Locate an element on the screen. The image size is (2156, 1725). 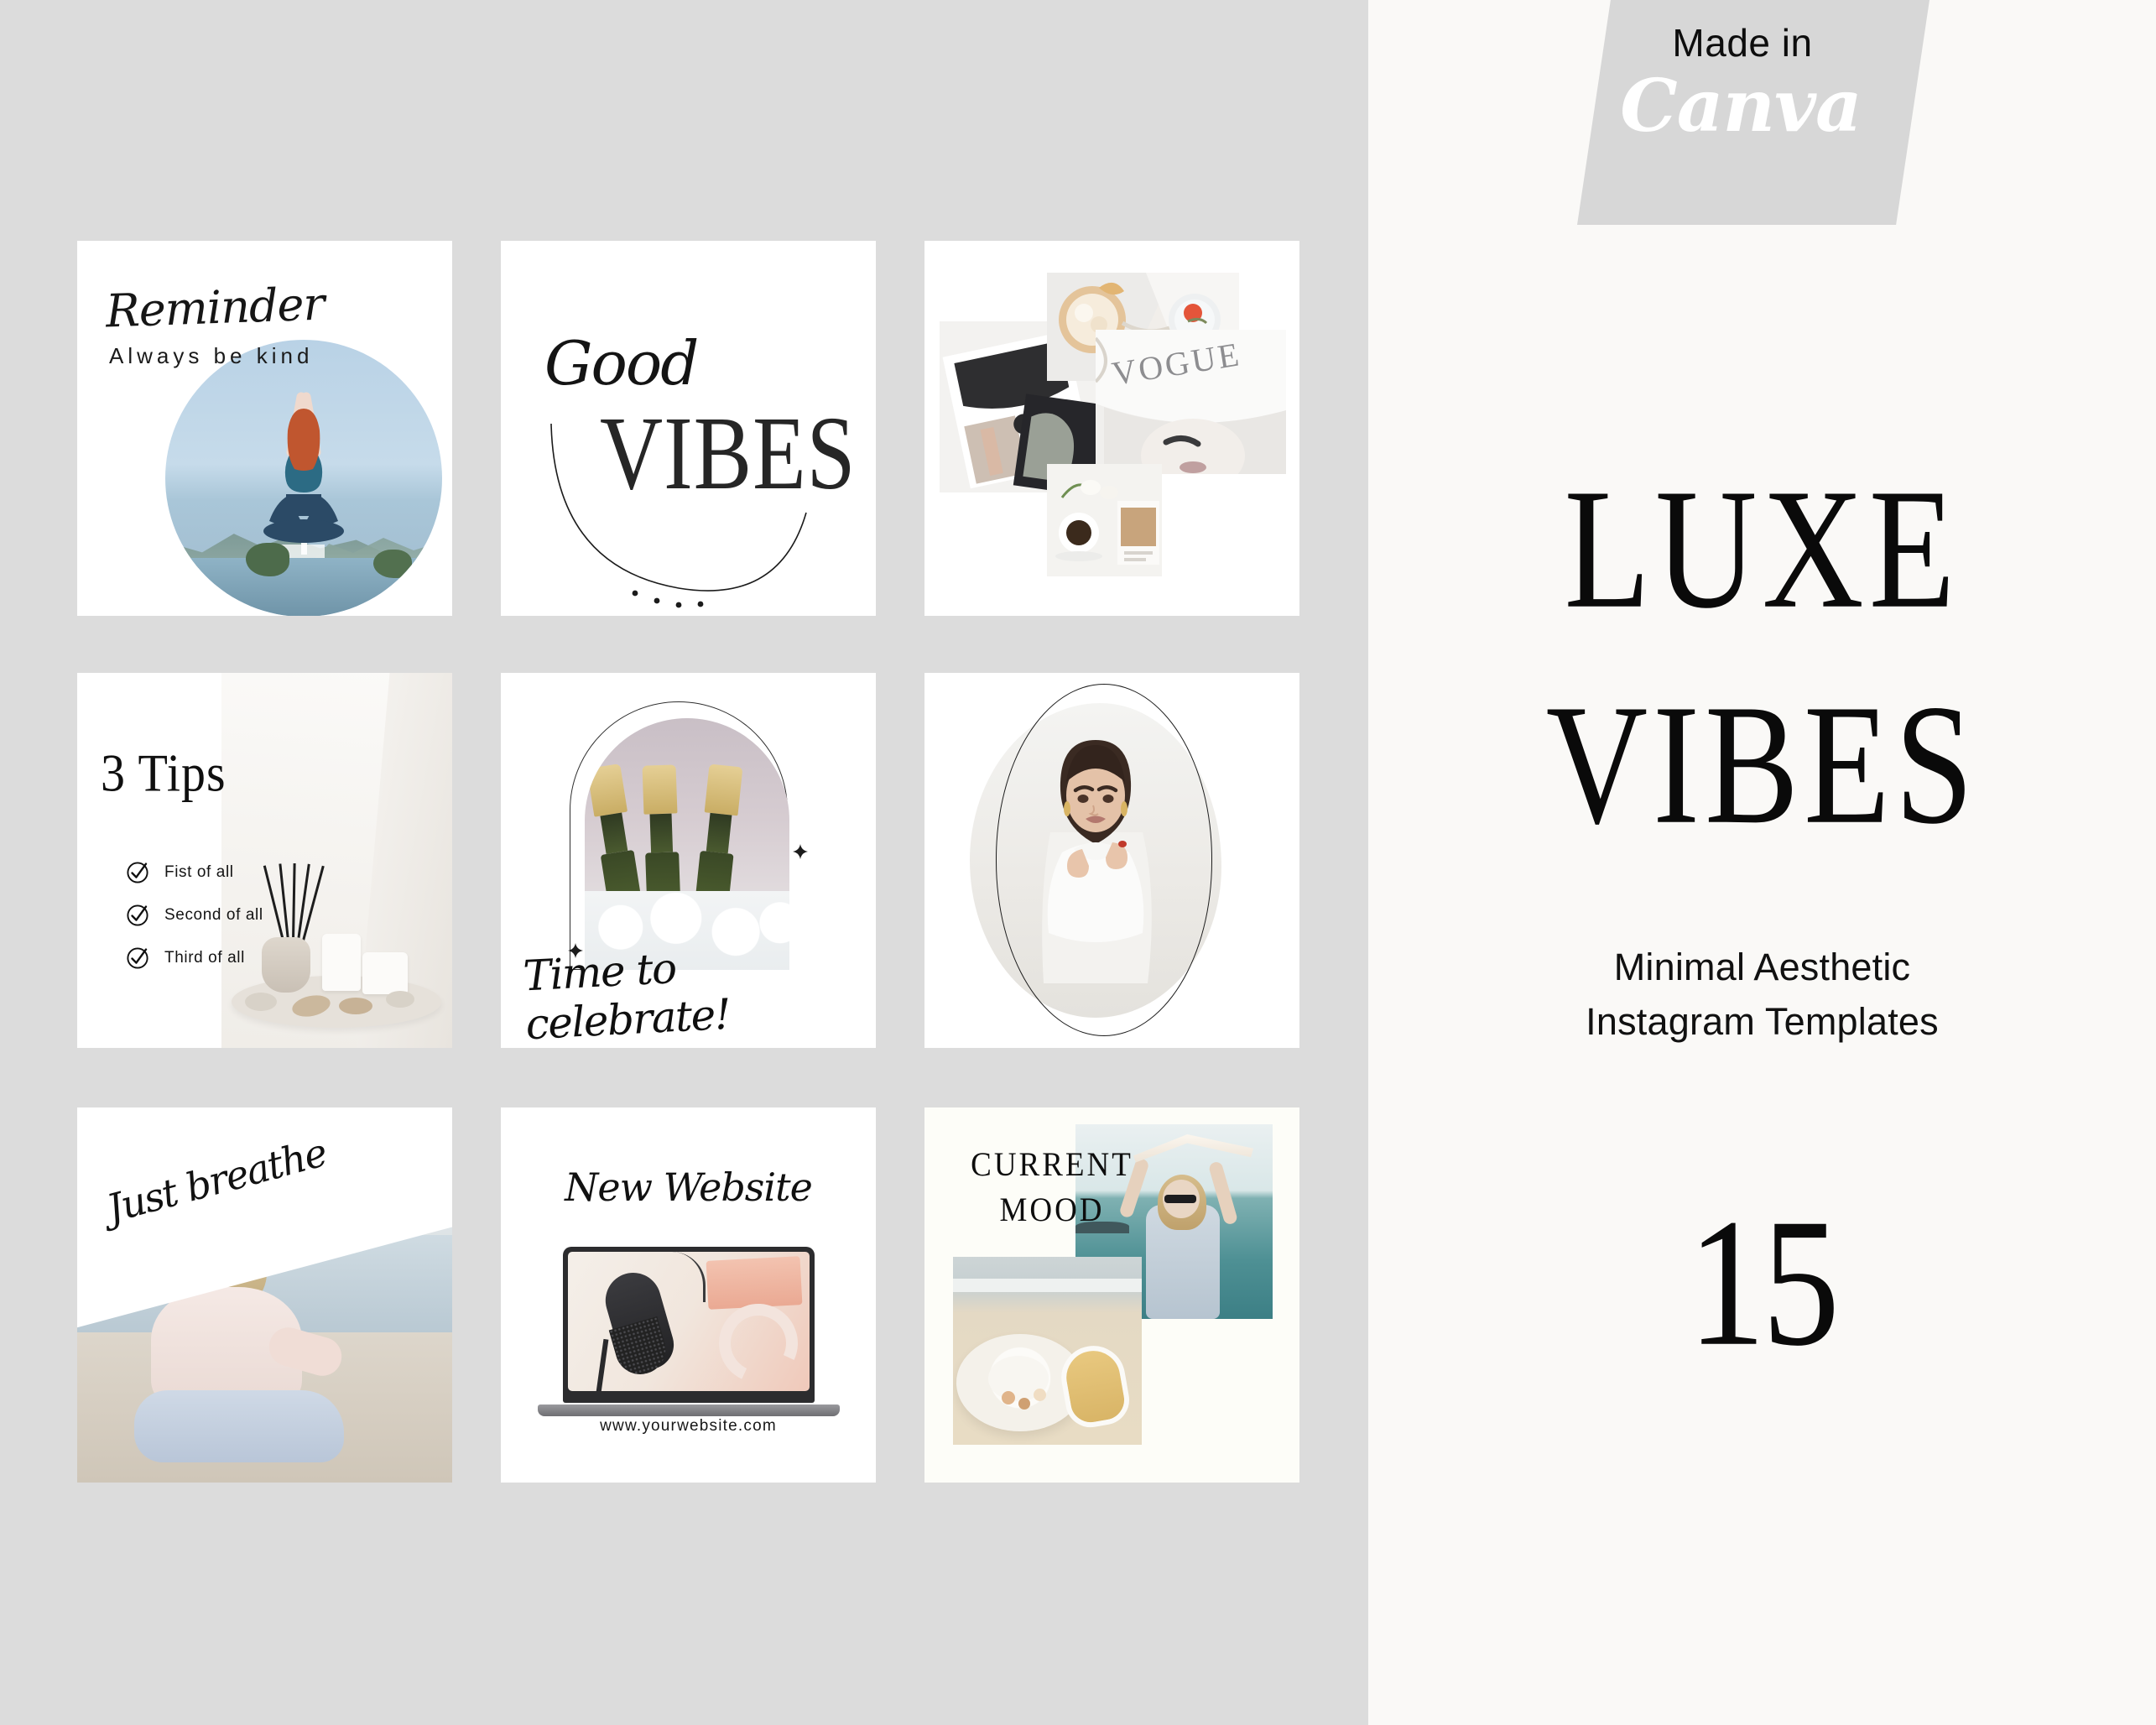
template-card-vogue-collage: VOGUE is located at coordinates (1111, 429).